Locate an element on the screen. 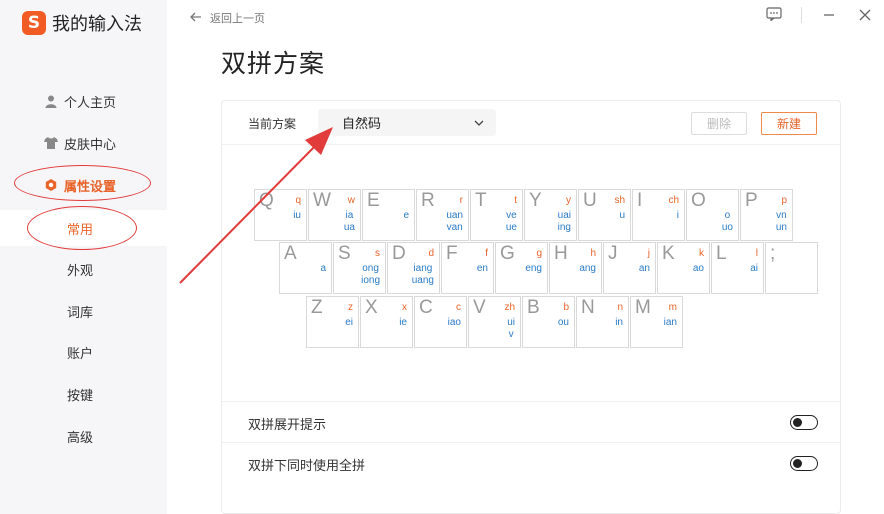 The width and height of the screenshot is (884, 514). key-letter: Y is located at coordinates (535, 200).